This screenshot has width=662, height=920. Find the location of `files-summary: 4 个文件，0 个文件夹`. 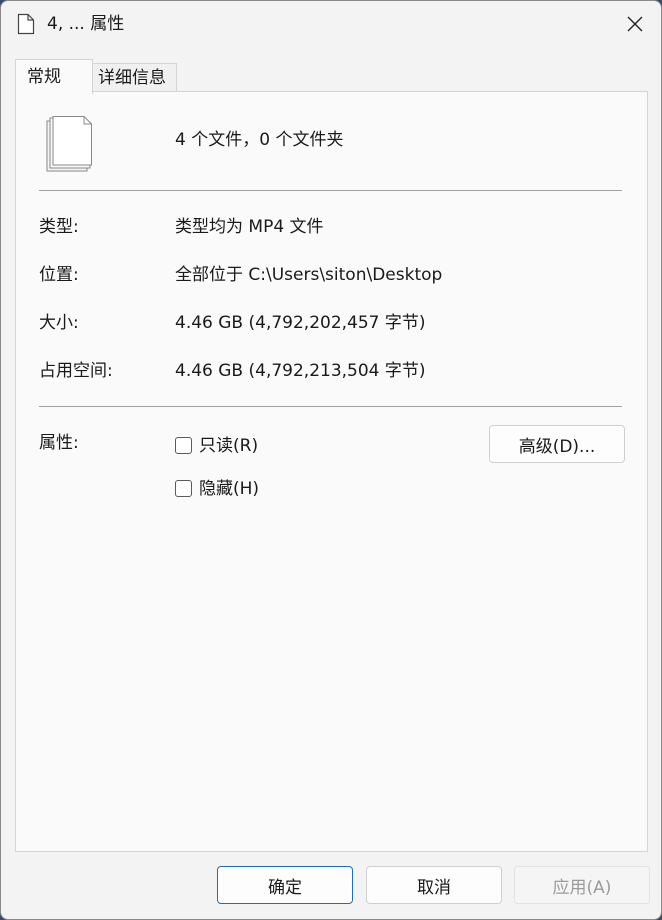

files-summary: 4 个文件，0 个文件夹 is located at coordinates (259, 140).